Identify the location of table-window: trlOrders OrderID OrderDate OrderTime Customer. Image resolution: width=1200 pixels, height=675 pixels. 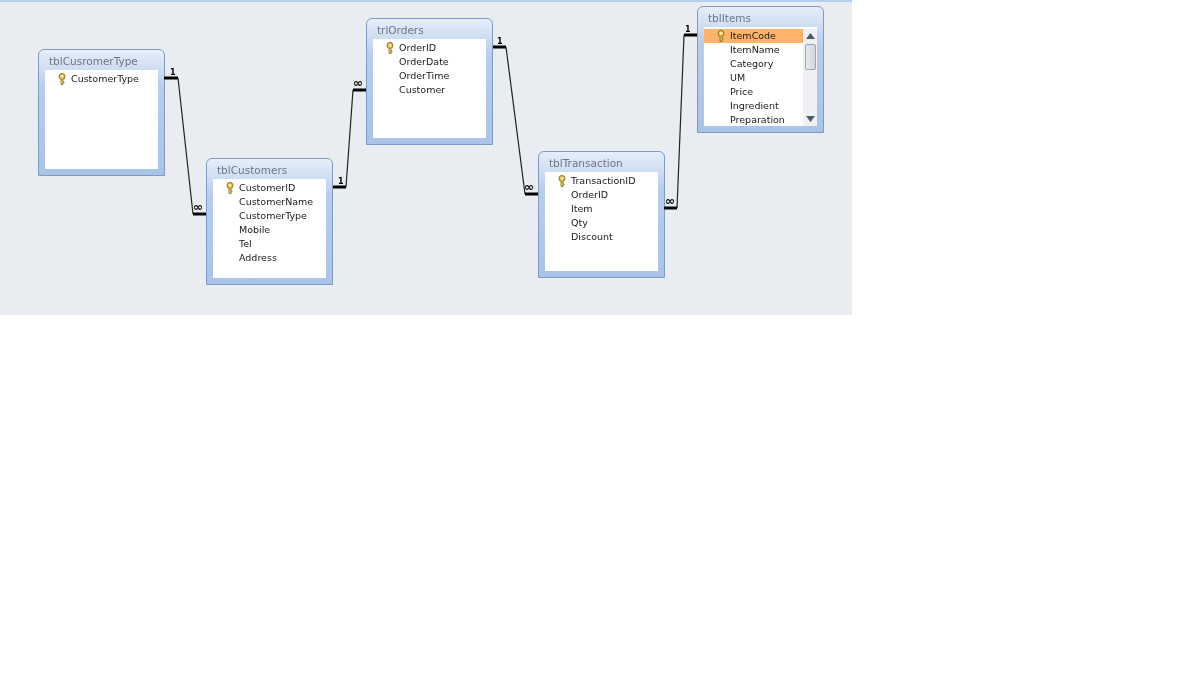
(429, 81).